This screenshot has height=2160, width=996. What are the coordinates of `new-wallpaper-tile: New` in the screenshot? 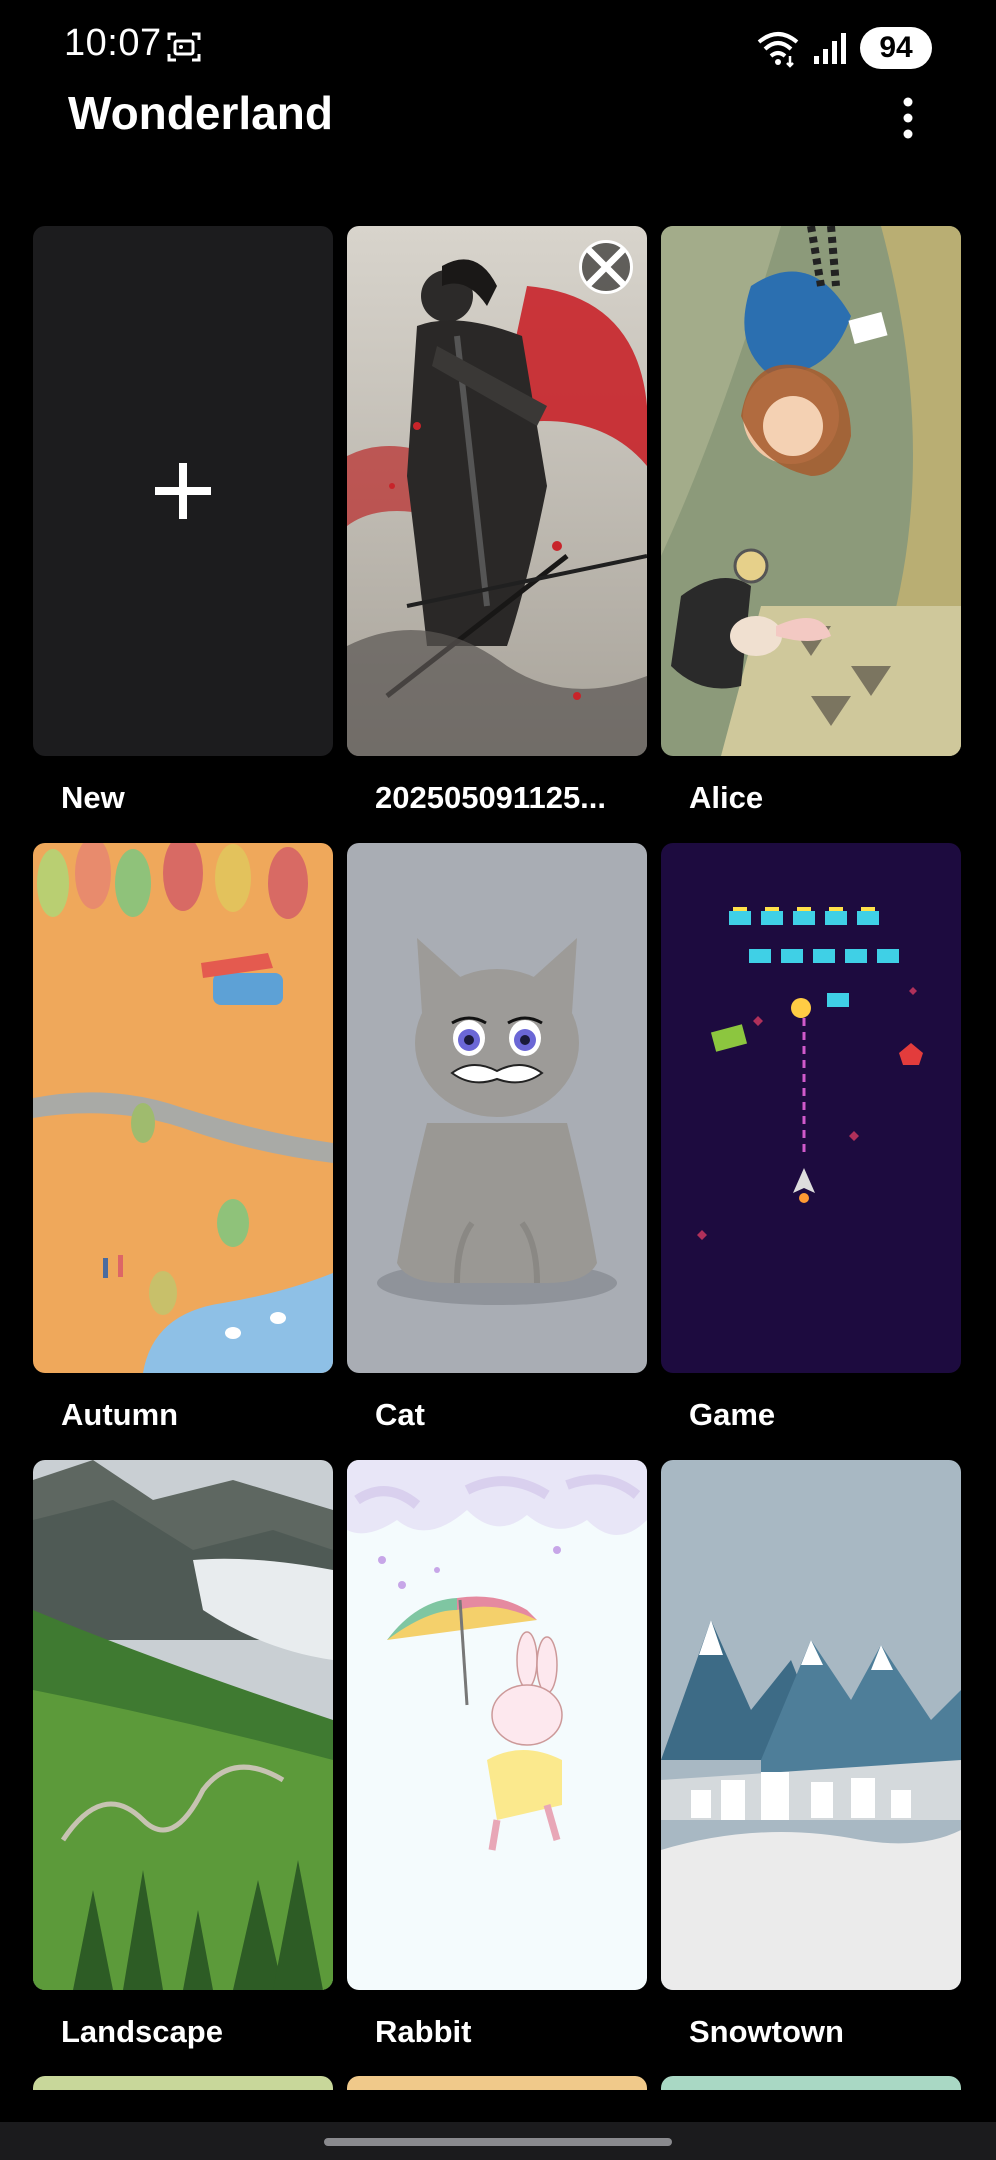 It's located at (183, 534).